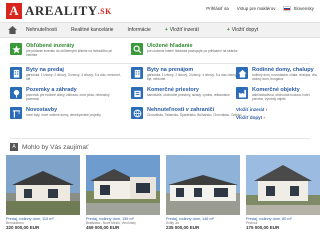 The width and height of the screenshot is (320, 245). I want to click on logo-text: AREALITY.SK, so click(68, 11).